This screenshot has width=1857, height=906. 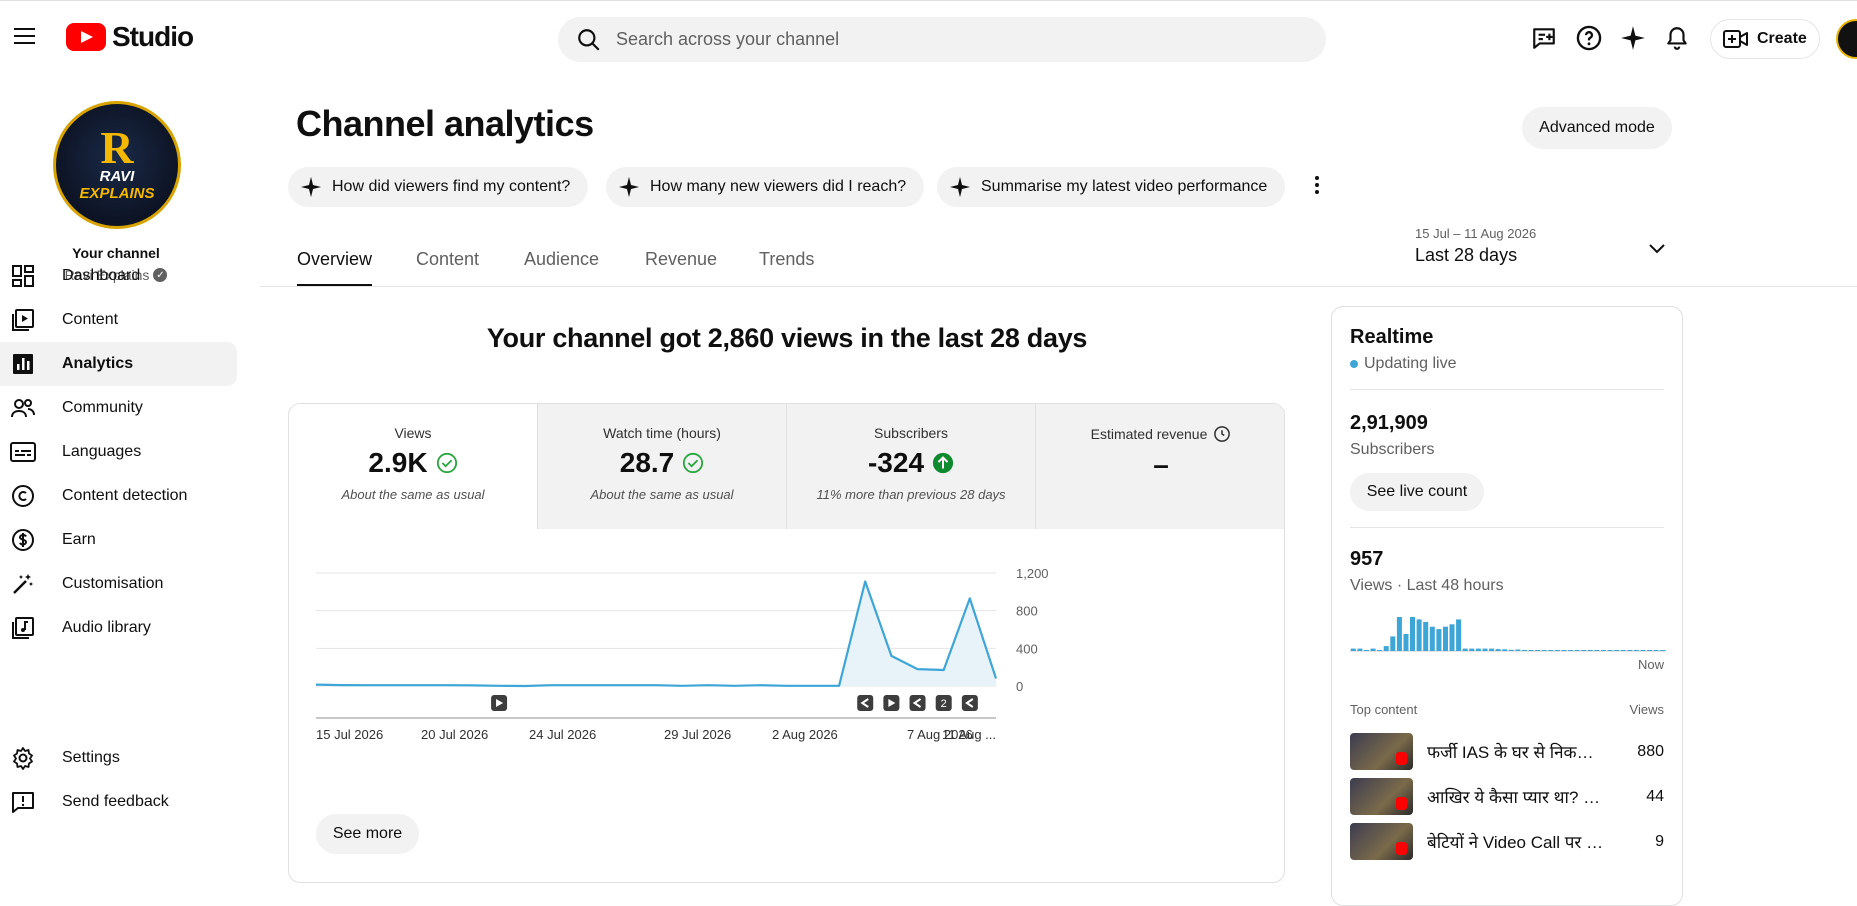 What do you see at coordinates (1389, 423) in the screenshot?
I see `subscribers-count: 2,91,909` at bounding box center [1389, 423].